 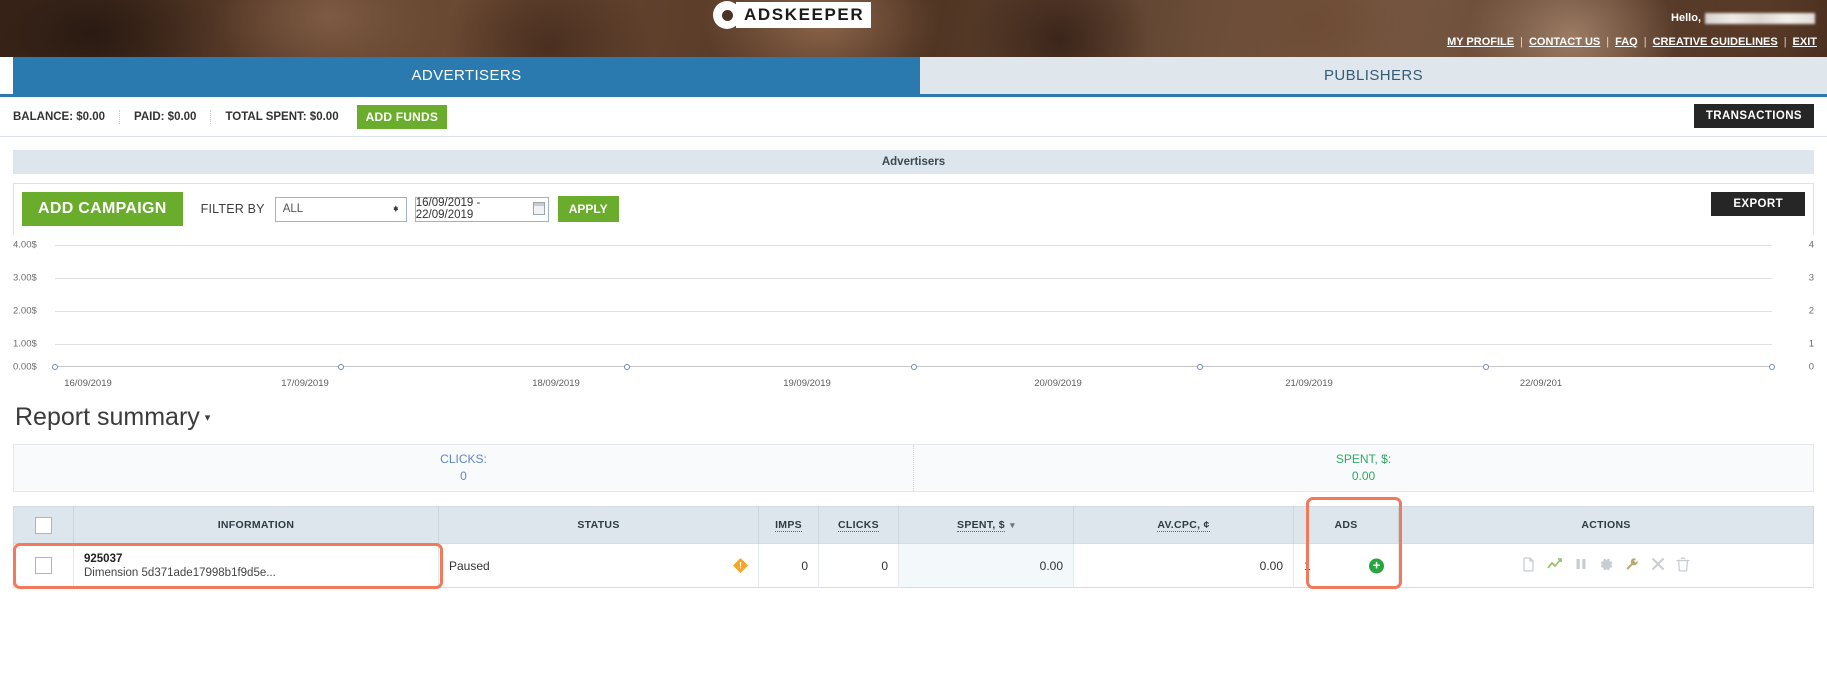 I want to click on add-campaign-button: ADD CAMPAIGN, so click(x=102, y=209).